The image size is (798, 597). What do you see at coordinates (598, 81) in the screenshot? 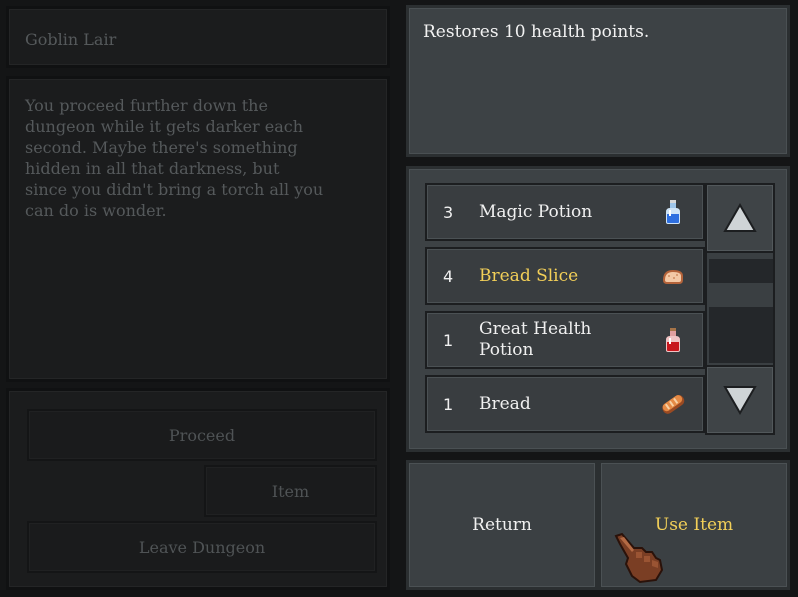
I see `item-description-panel: Restores 10 health points.` at bounding box center [598, 81].